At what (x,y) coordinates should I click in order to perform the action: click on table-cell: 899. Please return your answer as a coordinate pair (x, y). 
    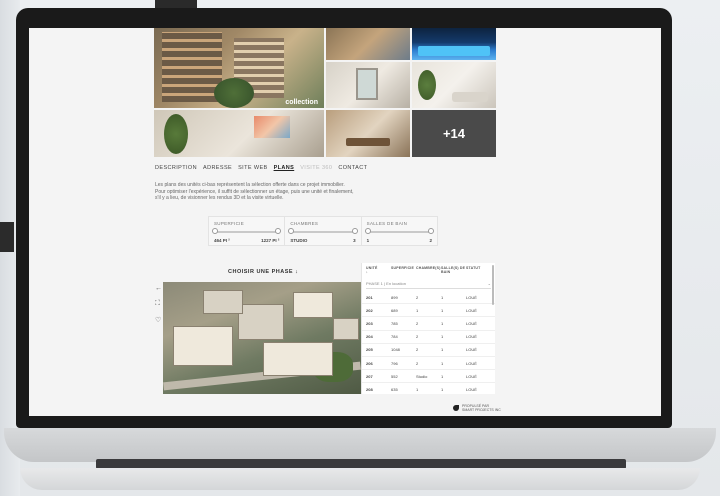
    Looking at the image, I should click on (394, 297).